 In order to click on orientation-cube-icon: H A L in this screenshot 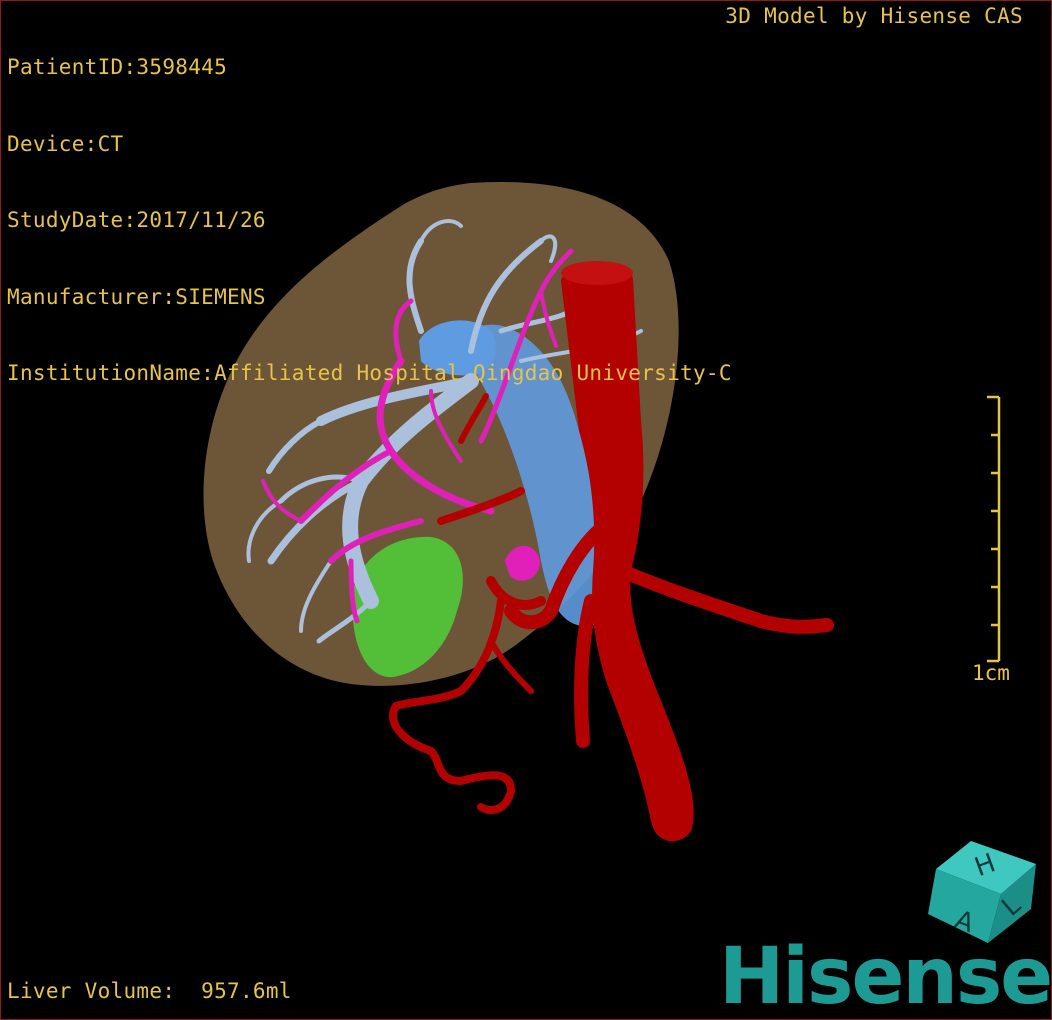, I will do `click(983, 891)`.